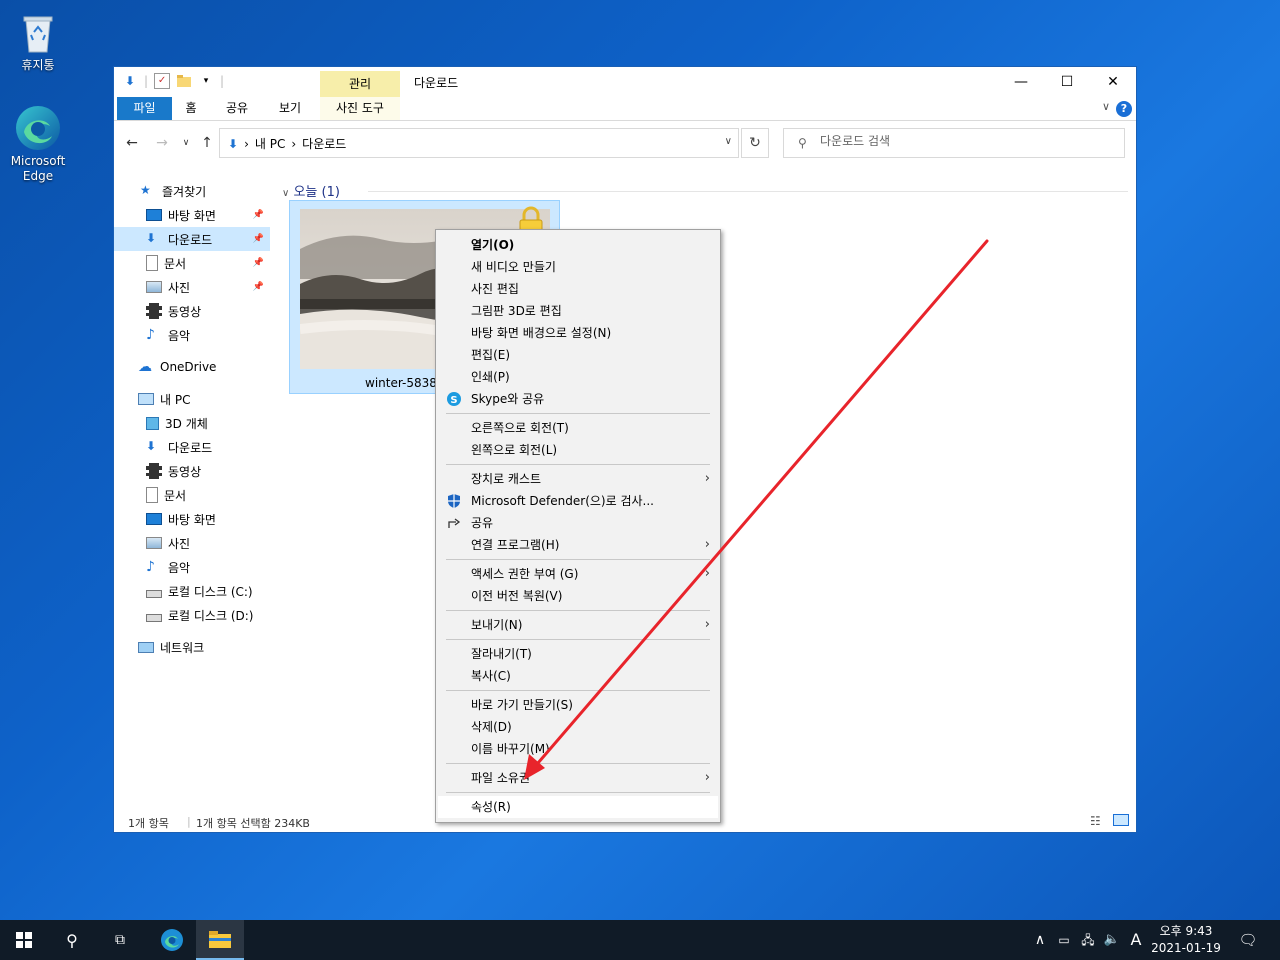 Image resolution: width=1280 pixels, height=960 pixels. Describe the element at coordinates (1067, 82) in the screenshot. I see `maximize-button: ☐` at that location.